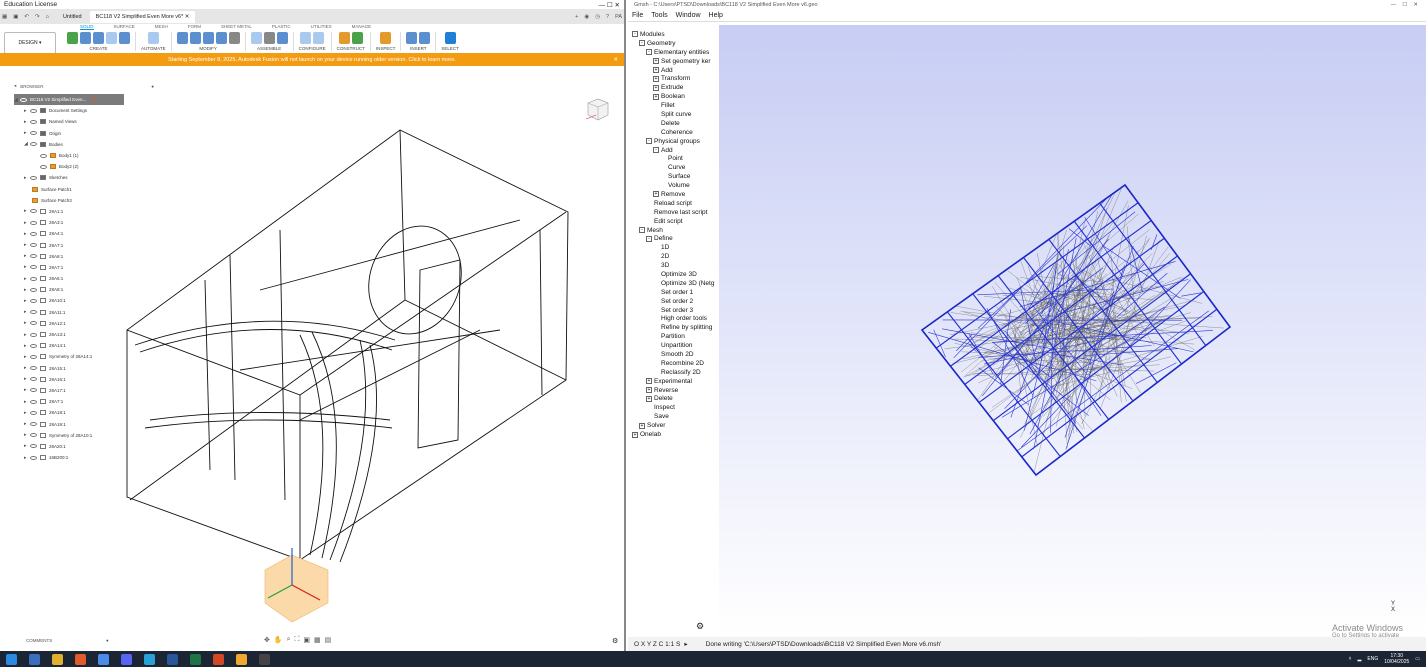 This screenshot has width=1426, height=667. I want to click on view-buttons: O X Y Z C 1:1 S, so click(657, 644).